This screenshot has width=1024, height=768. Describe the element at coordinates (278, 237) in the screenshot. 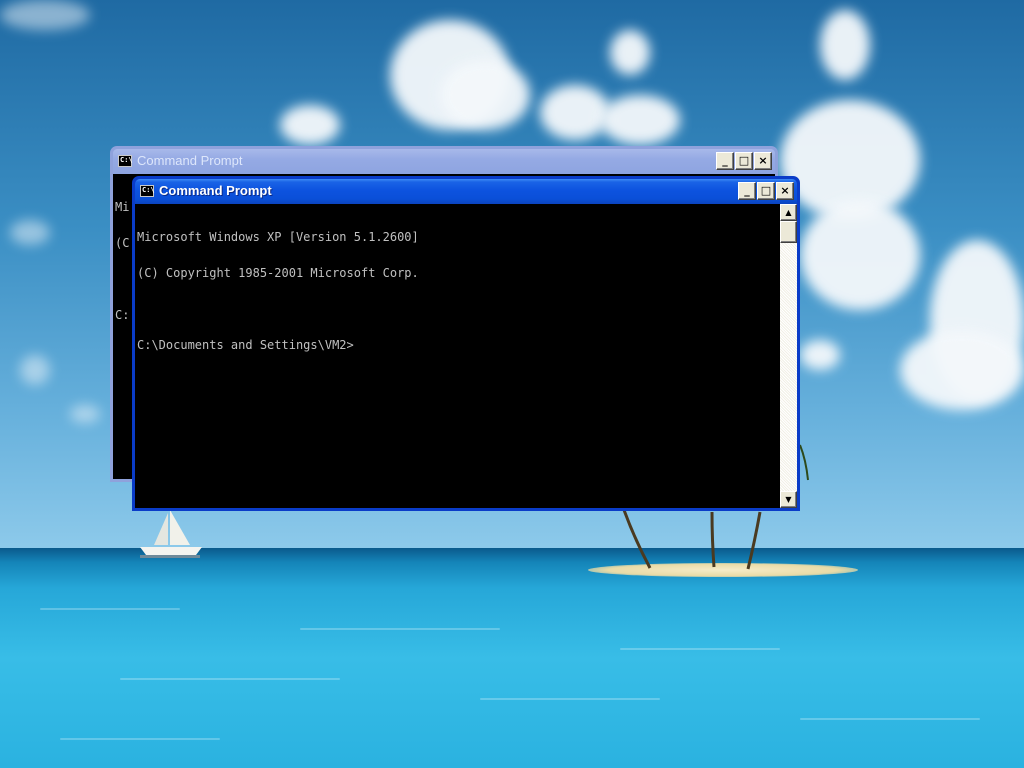

I see `console-line-version: Microsoft Windows XP [Version 5.1.2600]` at that location.